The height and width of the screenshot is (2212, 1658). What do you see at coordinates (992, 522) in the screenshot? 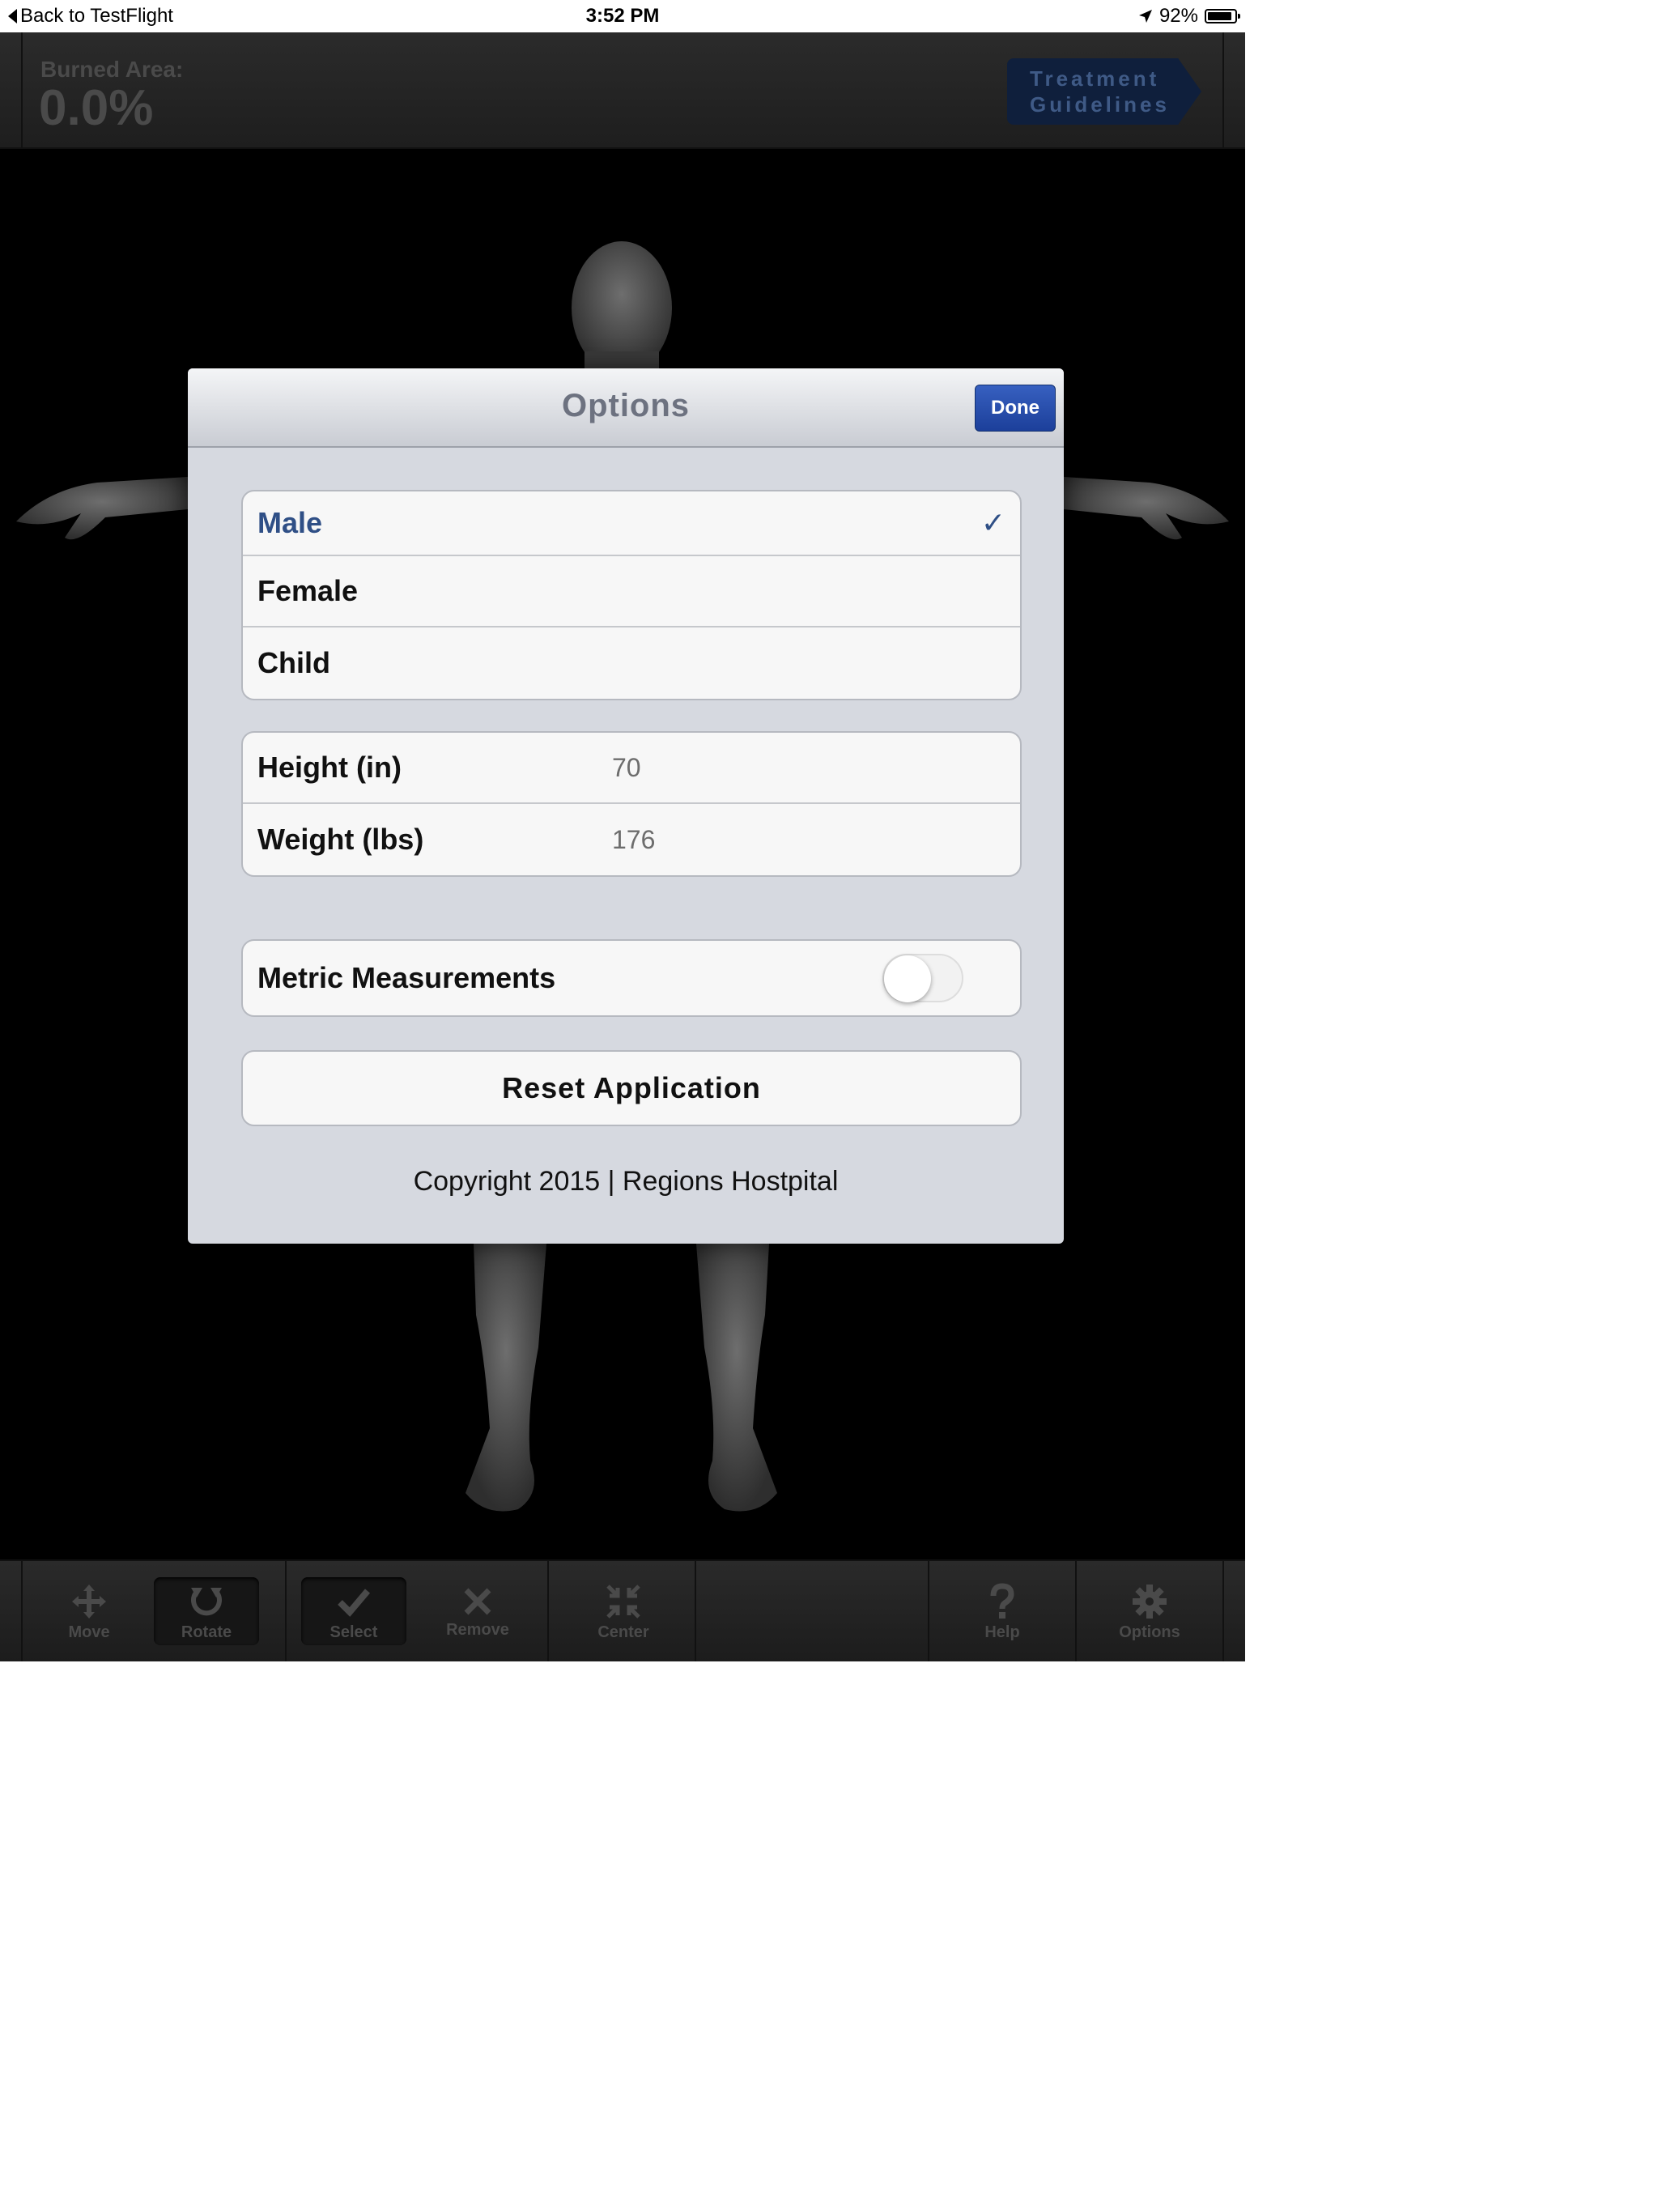
I see `checkmark-icon: ✓` at bounding box center [992, 522].